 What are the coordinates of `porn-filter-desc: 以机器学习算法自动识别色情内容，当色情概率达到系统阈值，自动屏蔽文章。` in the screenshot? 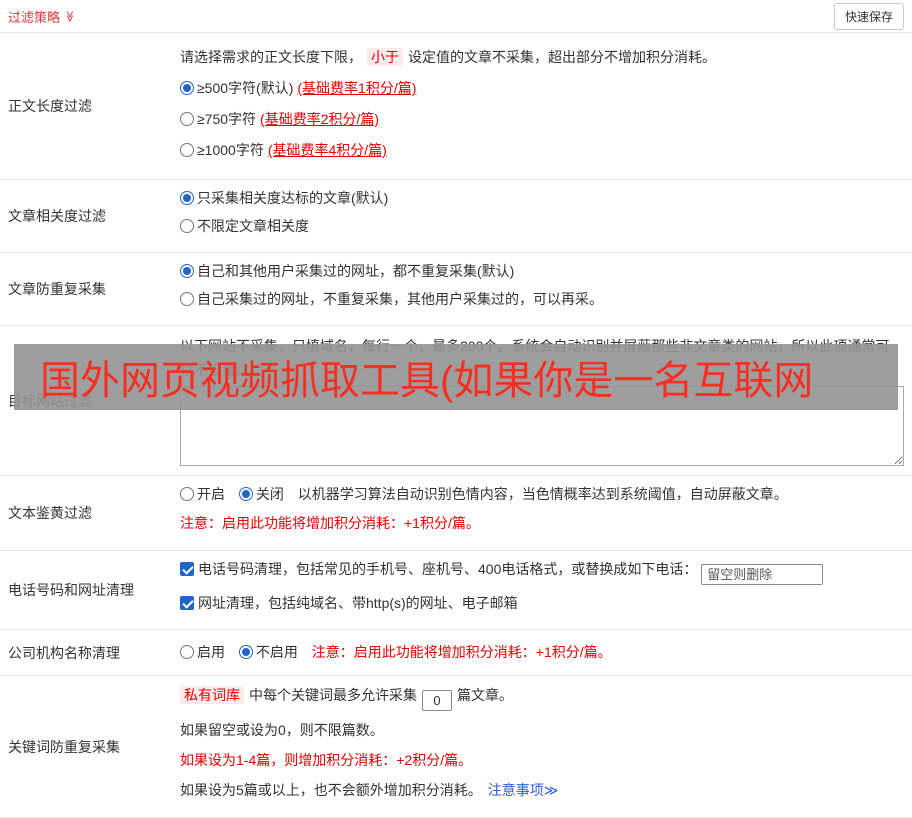 It's located at (542, 494).